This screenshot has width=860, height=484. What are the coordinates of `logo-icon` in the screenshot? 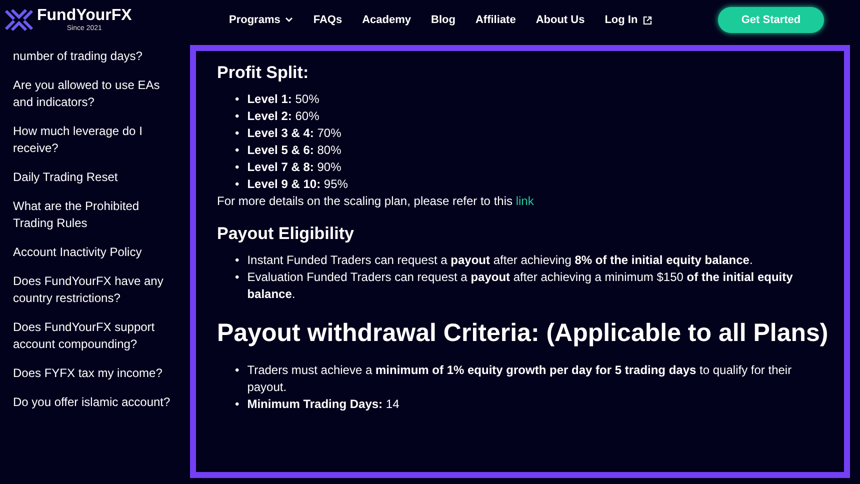 It's located at (19, 20).